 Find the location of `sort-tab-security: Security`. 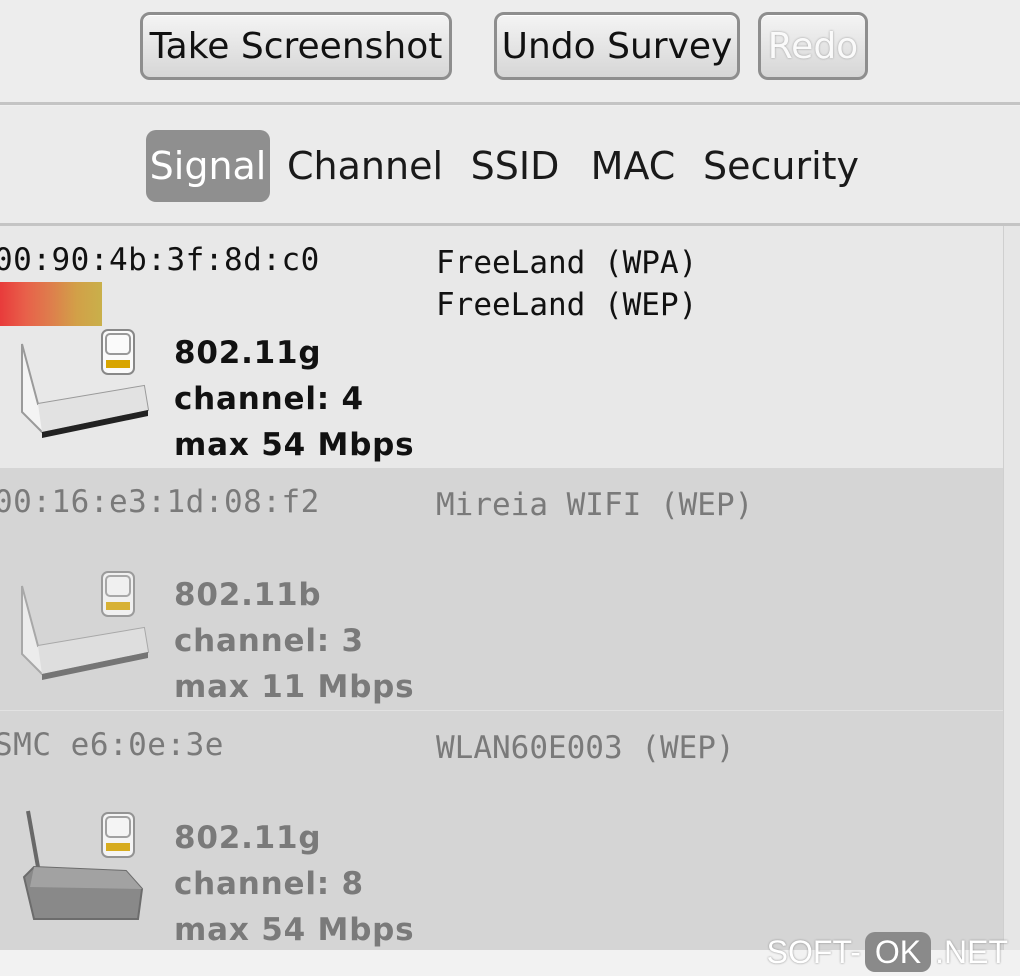

sort-tab-security: Security is located at coordinates (781, 166).